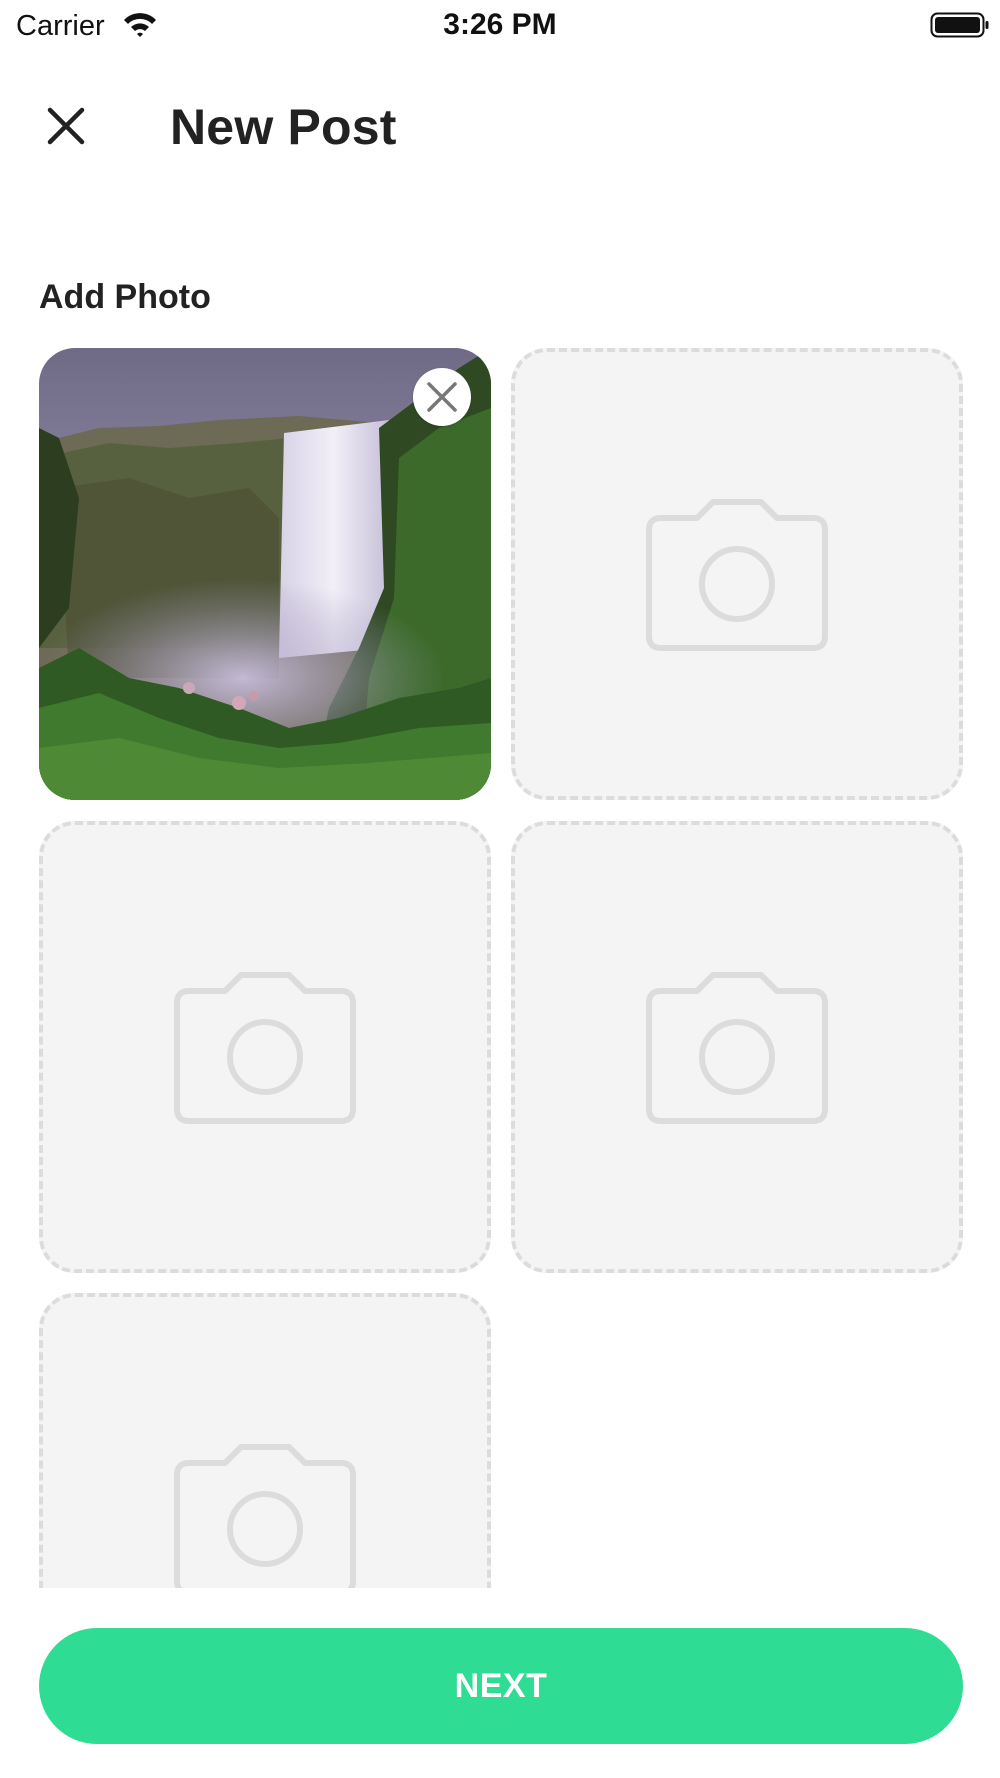 The height and width of the screenshot is (1778, 1000). I want to click on battery-icon, so click(959, 25).